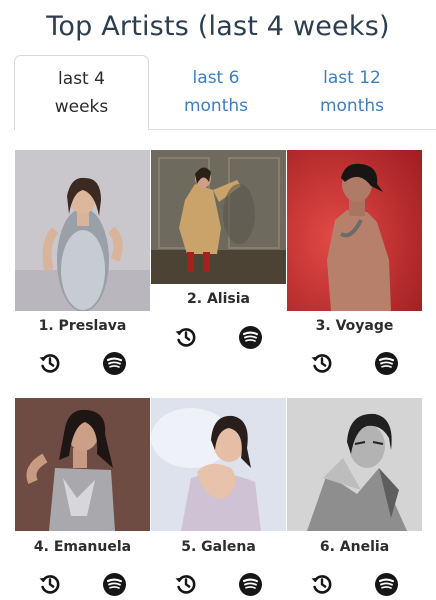 The height and width of the screenshot is (600, 436). I want to click on artist-card-5: 5. Galena, so click(218, 498).